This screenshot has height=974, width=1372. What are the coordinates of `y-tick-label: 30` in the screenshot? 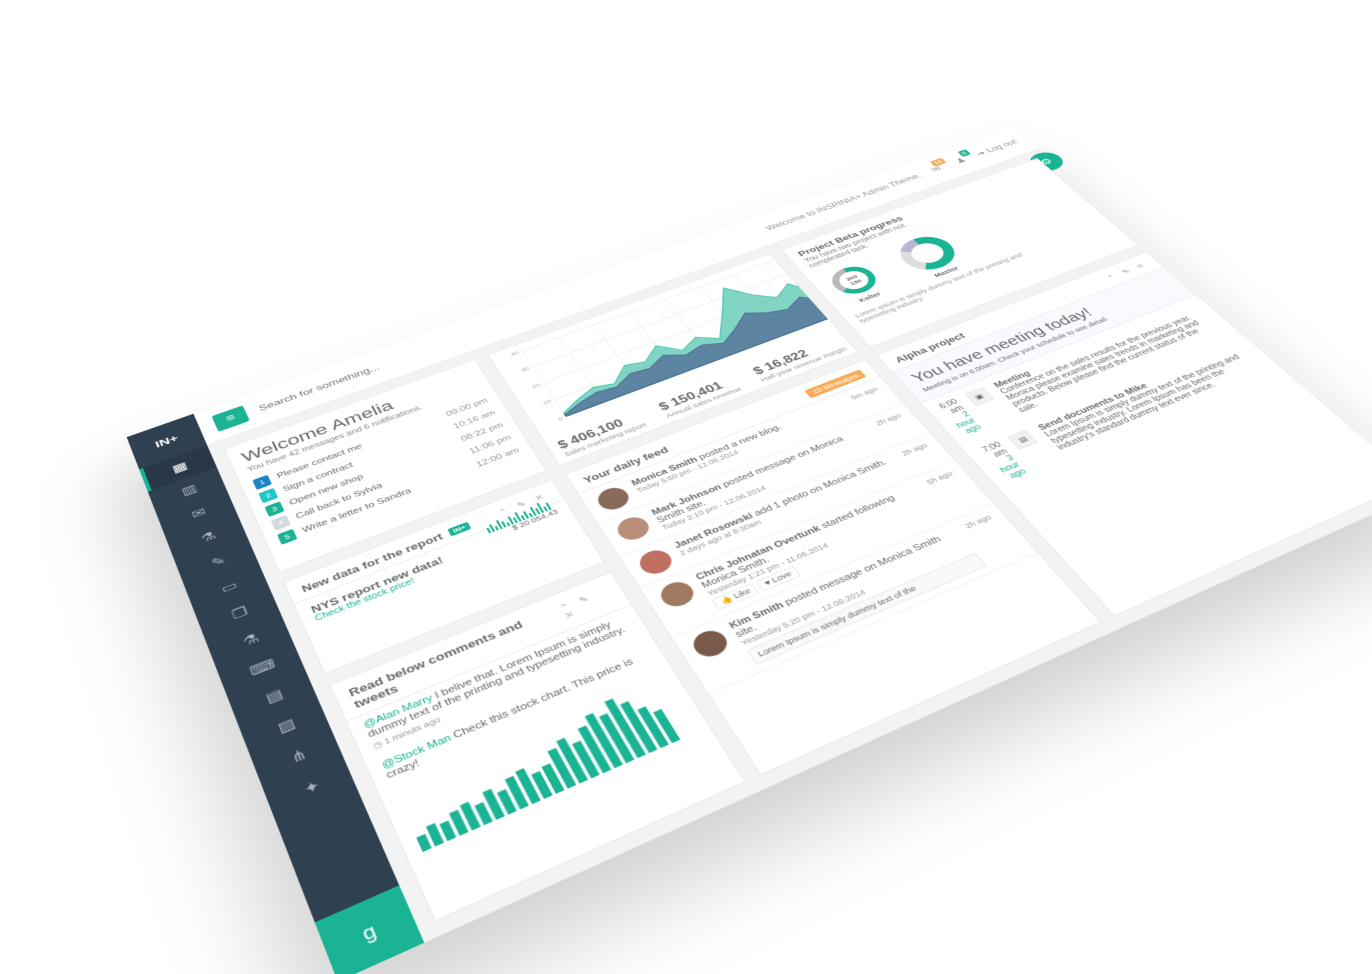 It's located at (525, 369).